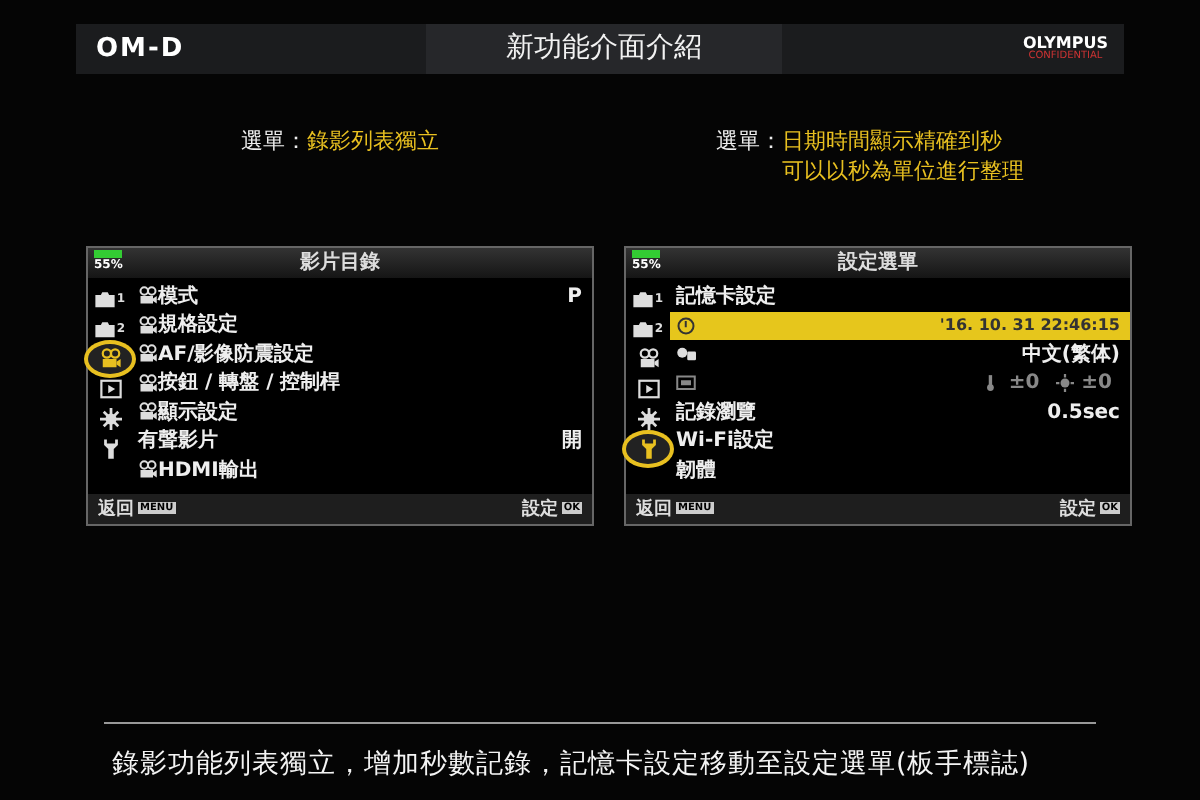 This screenshot has width=1200, height=800. What do you see at coordinates (362, 383) in the screenshot?
I see `menu-item: 按鈕 / 轉盤 / 控制桿` at bounding box center [362, 383].